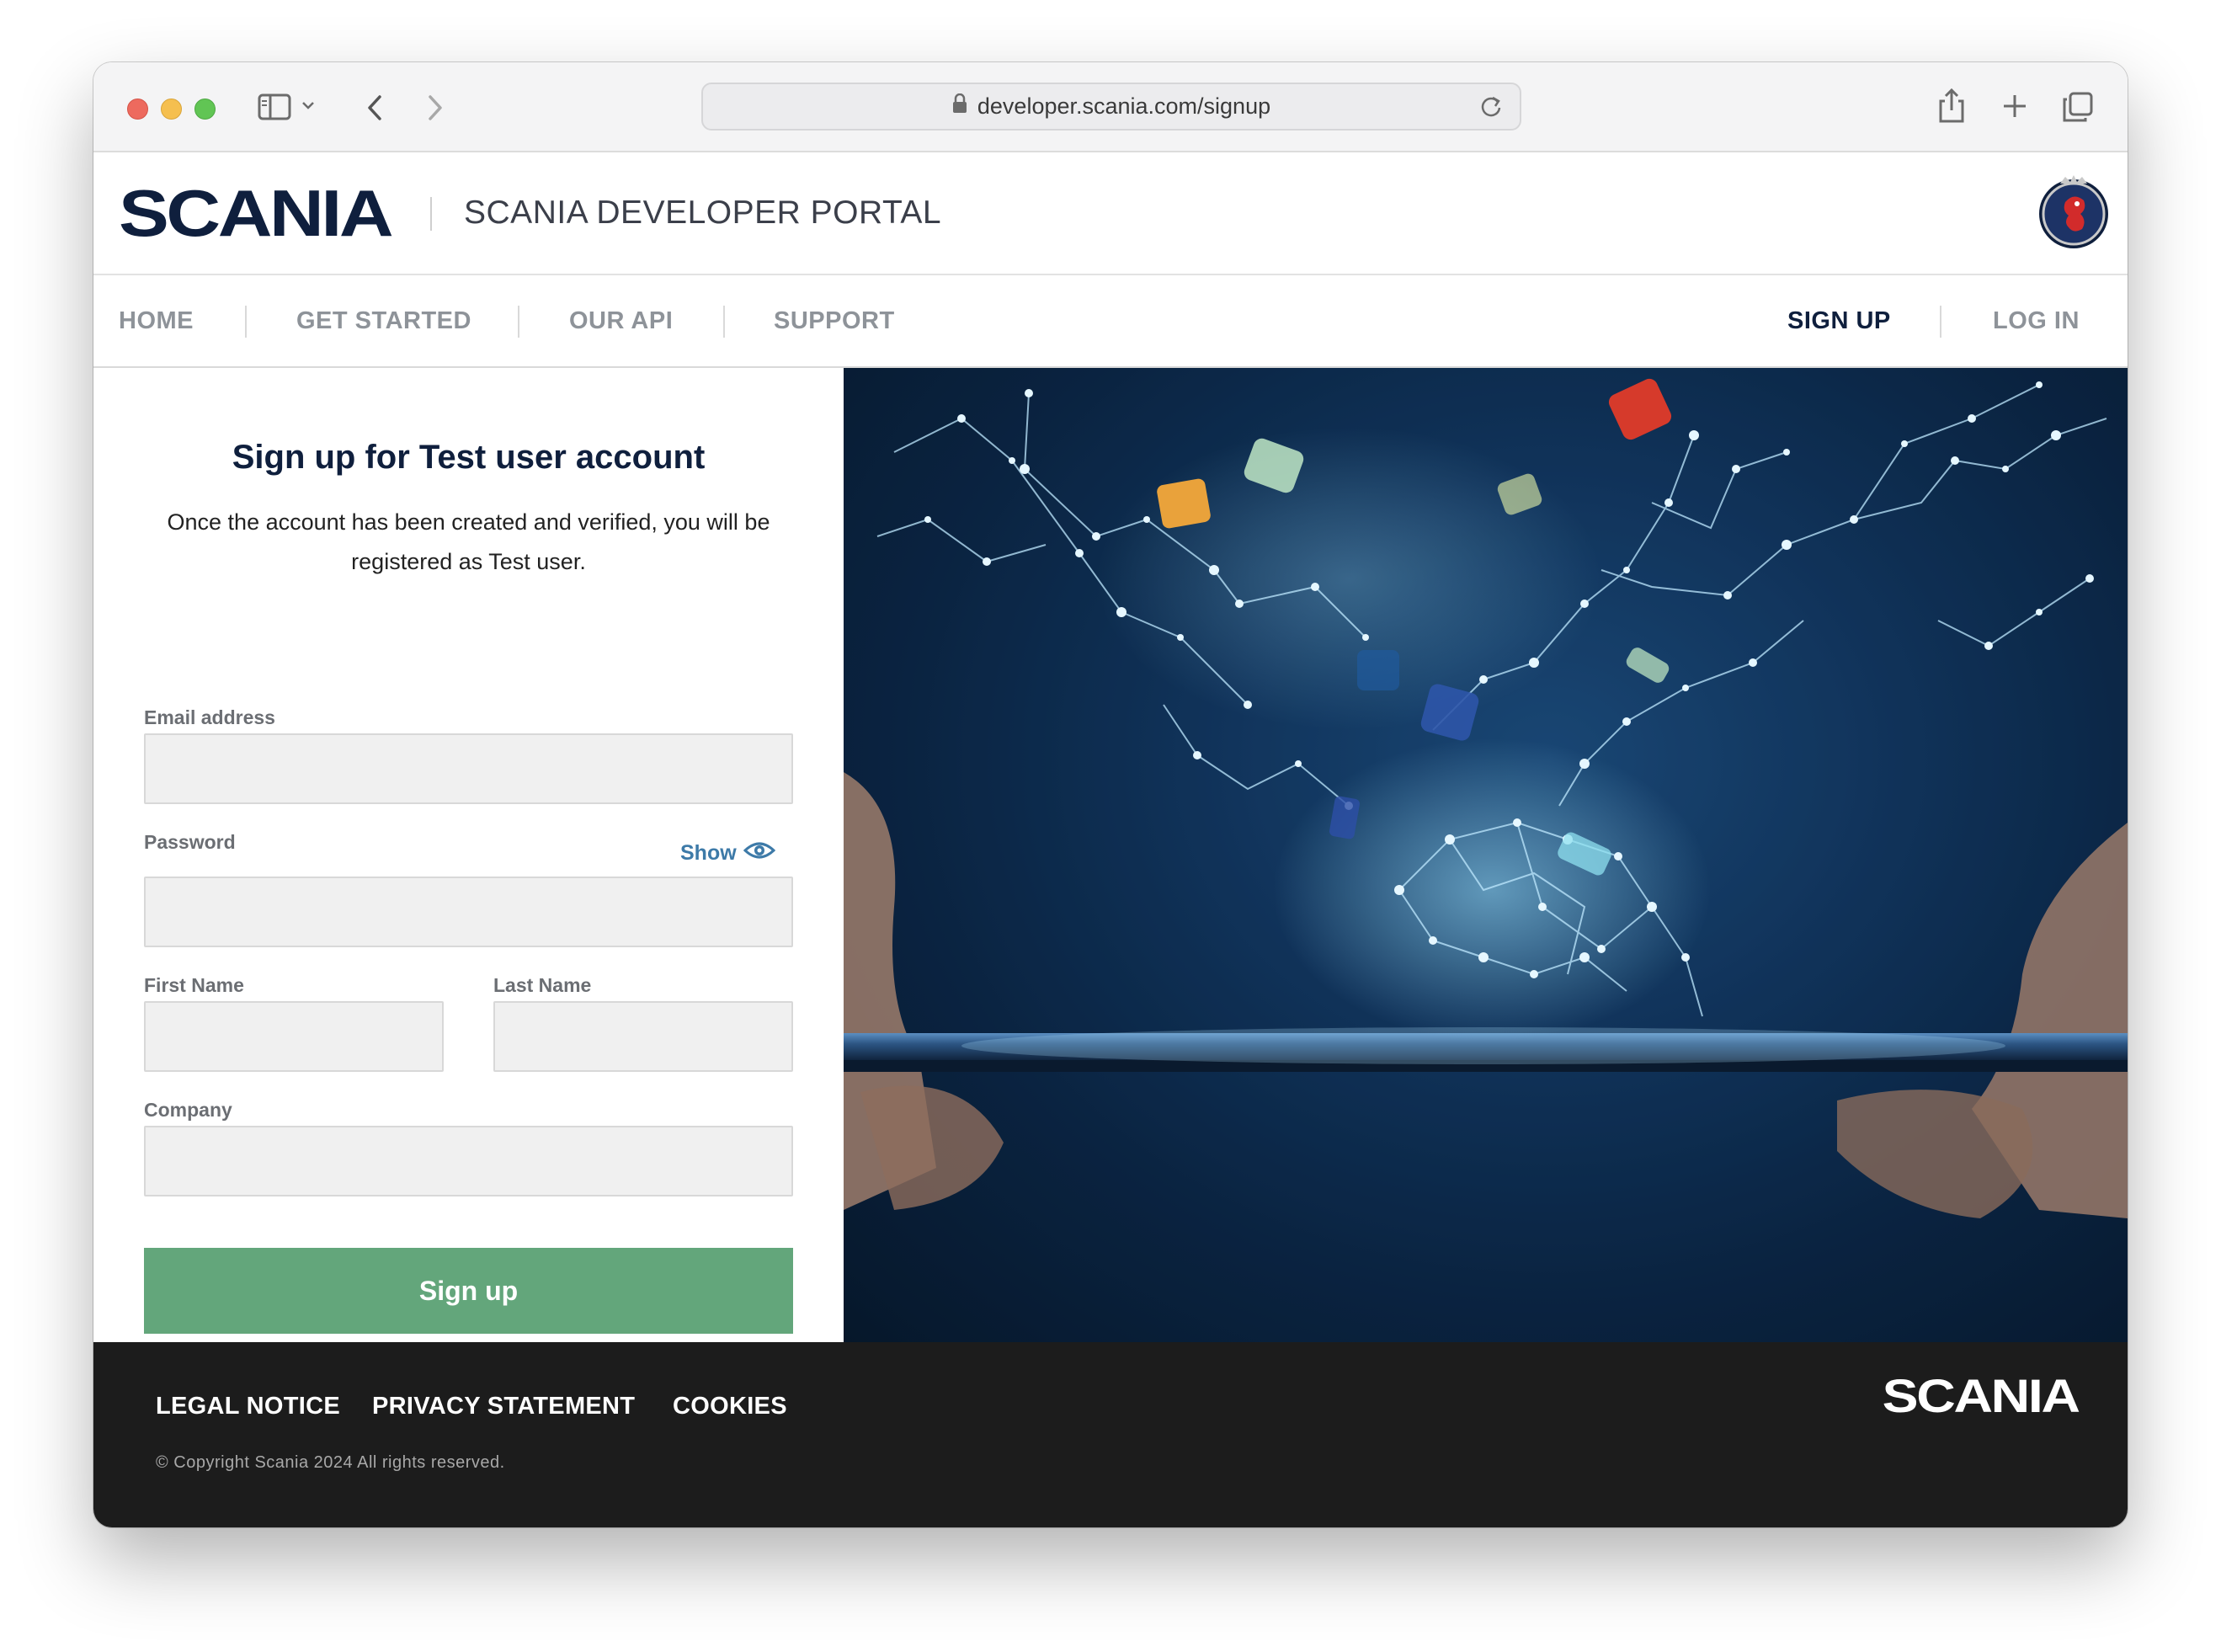  Describe the element at coordinates (2073, 212) in the screenshot. I see `scania-griffin-emblem` at that location.